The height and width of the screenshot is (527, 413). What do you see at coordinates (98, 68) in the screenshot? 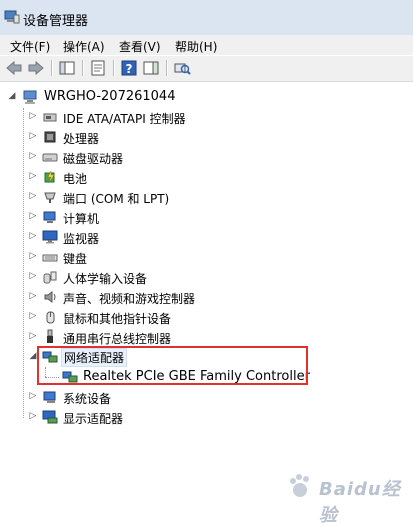
I see `properties-icon` at bounding box center [98, 68].